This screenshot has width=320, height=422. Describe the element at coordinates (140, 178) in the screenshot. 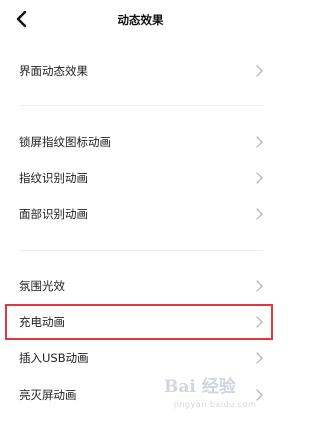

I see `menu-item-fingerprint-animation: 指纹识别动画` at that location.